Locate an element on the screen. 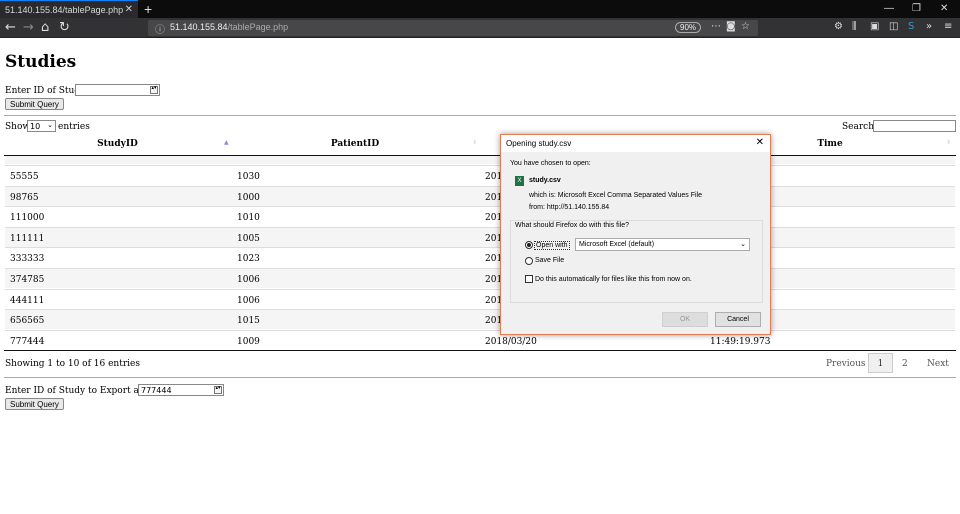 This screenshot has height=514, width=960. table-info: Showing 1 to 10 of 16 entries is located at coordinates (72, 364).